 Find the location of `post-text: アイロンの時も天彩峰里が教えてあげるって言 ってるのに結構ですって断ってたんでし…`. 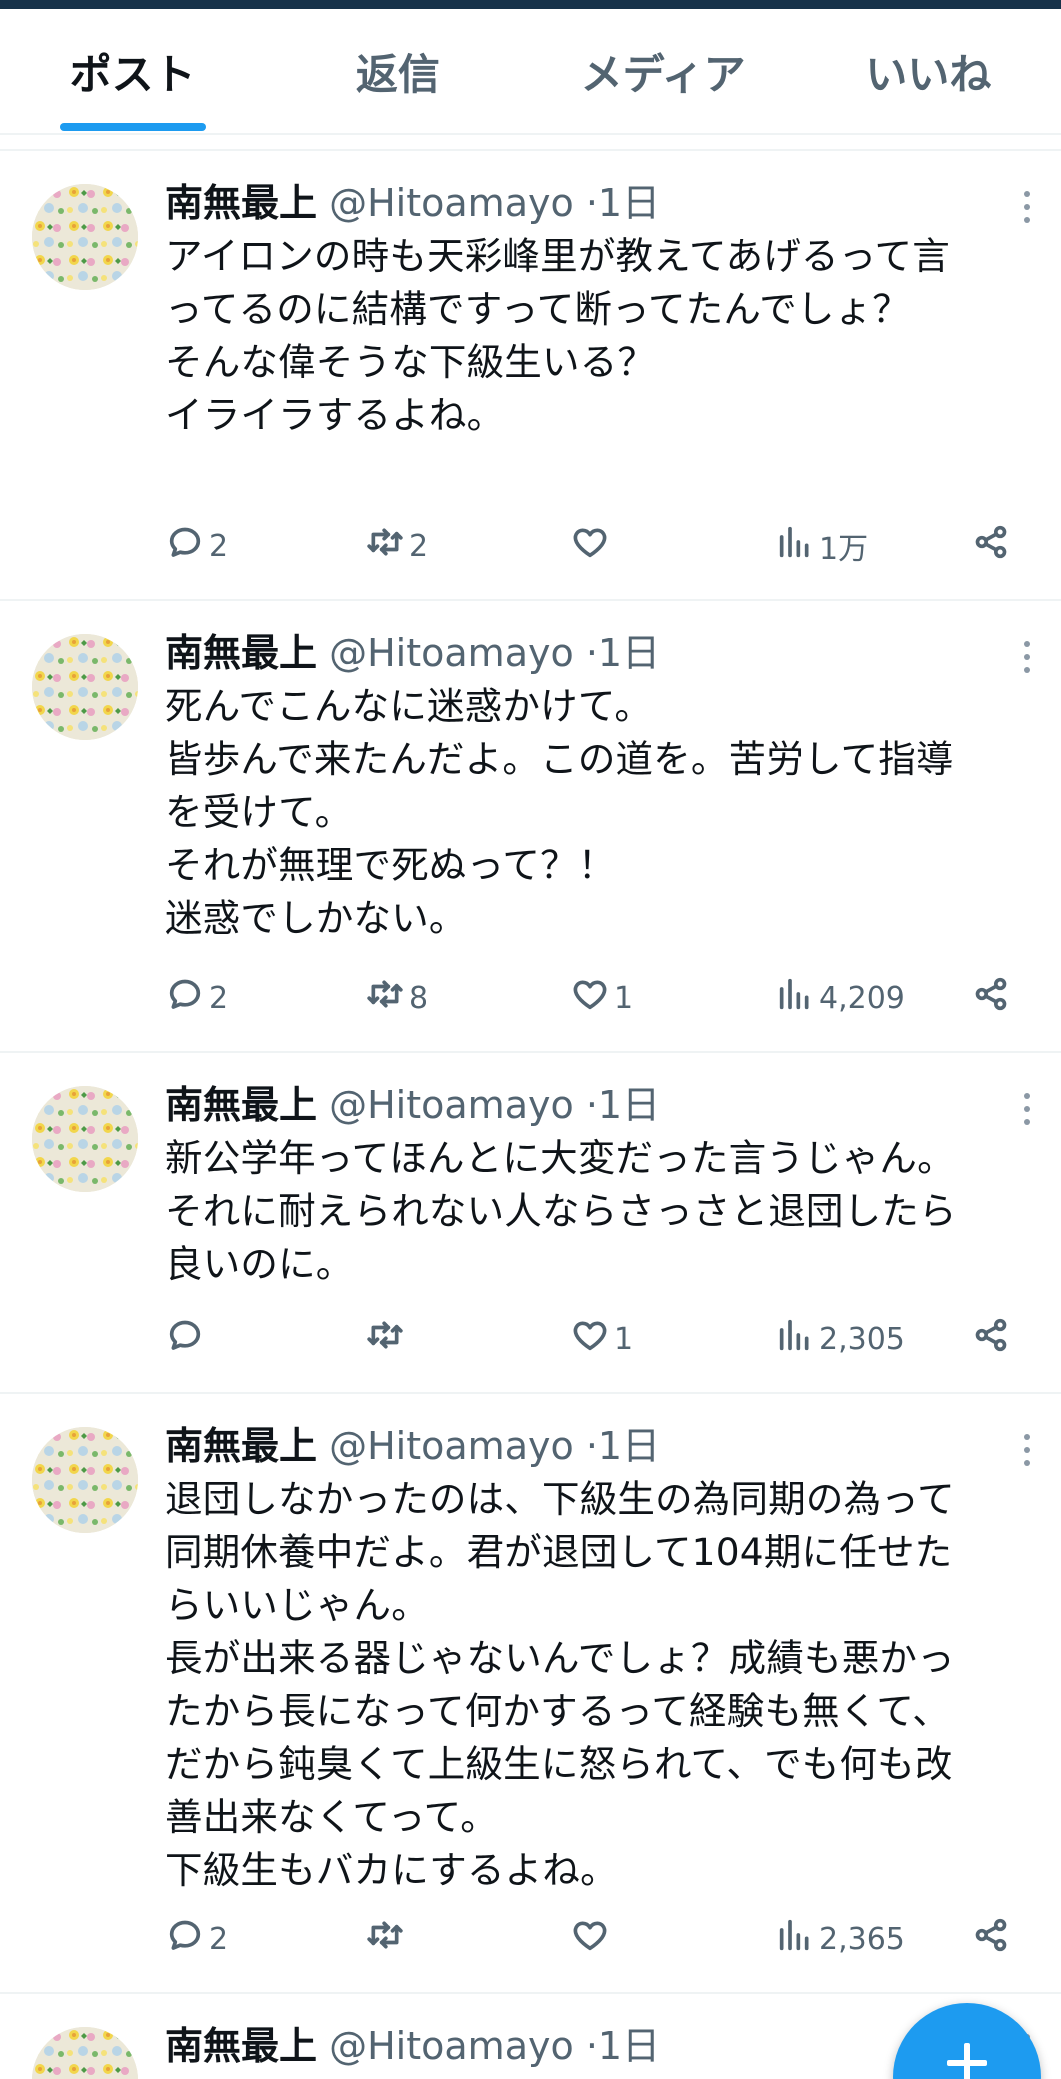

post-text: アイロンの時も天彩峰里が教えてあげるって言 ってるのに結構ですって断ってたんでし… is located at coordinates (557, 335).